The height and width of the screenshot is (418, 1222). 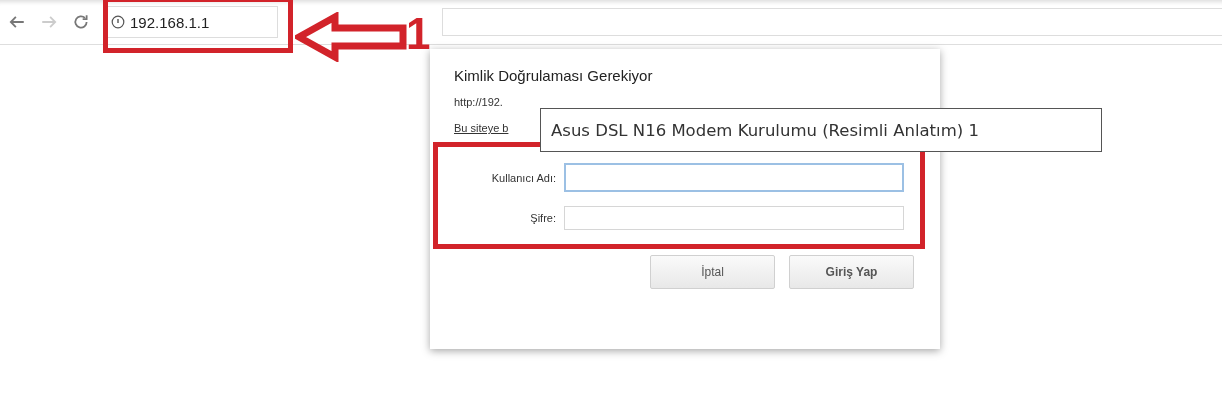 I want to click on cancel-button: İptal, so click(x=712, y=272).